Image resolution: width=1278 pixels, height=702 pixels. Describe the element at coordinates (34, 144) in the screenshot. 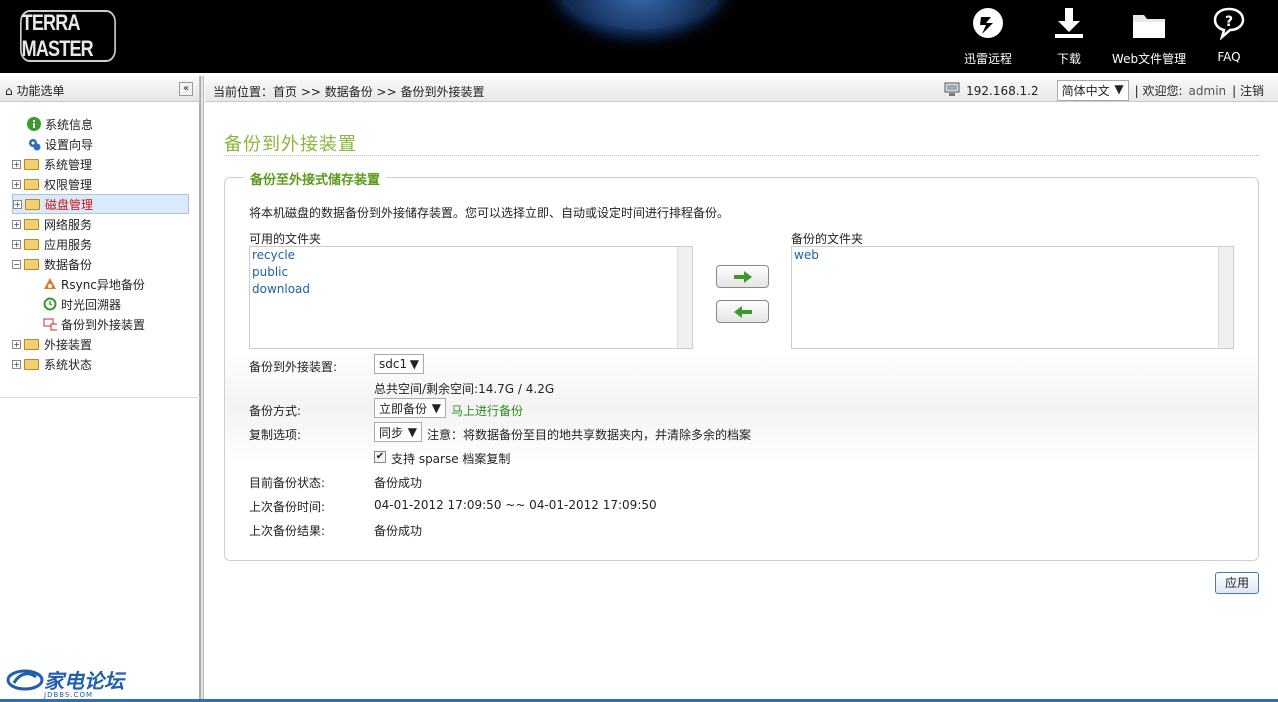

I see `wizard-gear-icon` at that location.